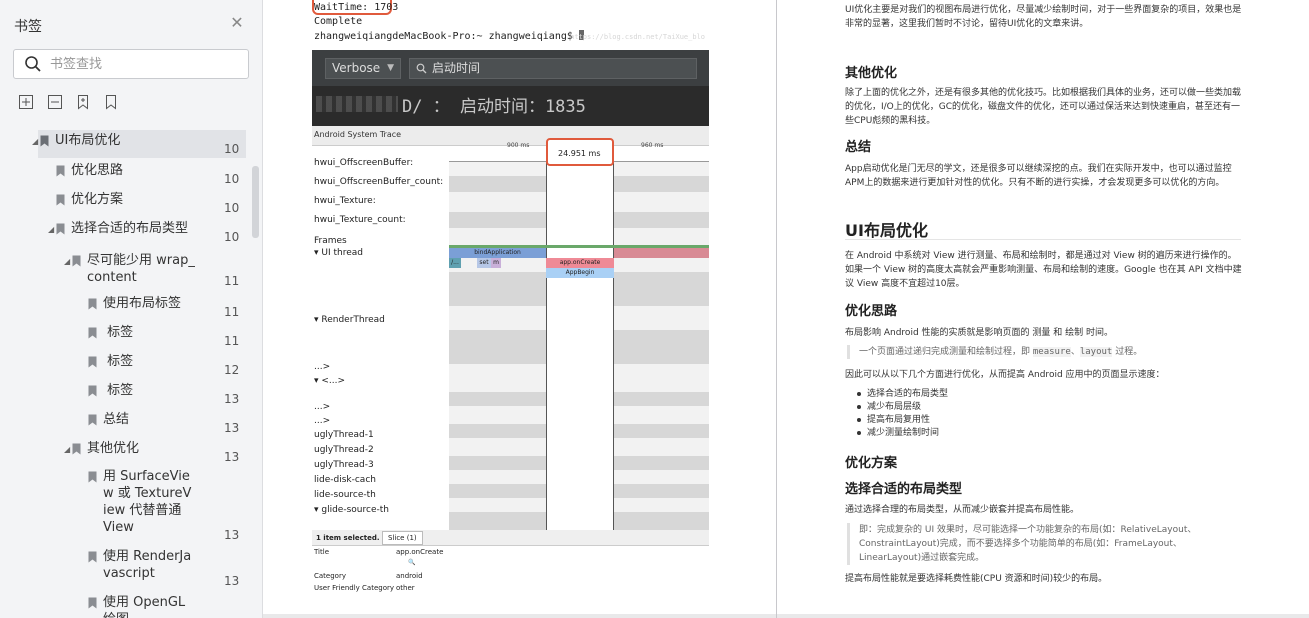  Describe the element at coordinates (145, 64) in the screenshot. I see `bookmark-search-input` at that location.